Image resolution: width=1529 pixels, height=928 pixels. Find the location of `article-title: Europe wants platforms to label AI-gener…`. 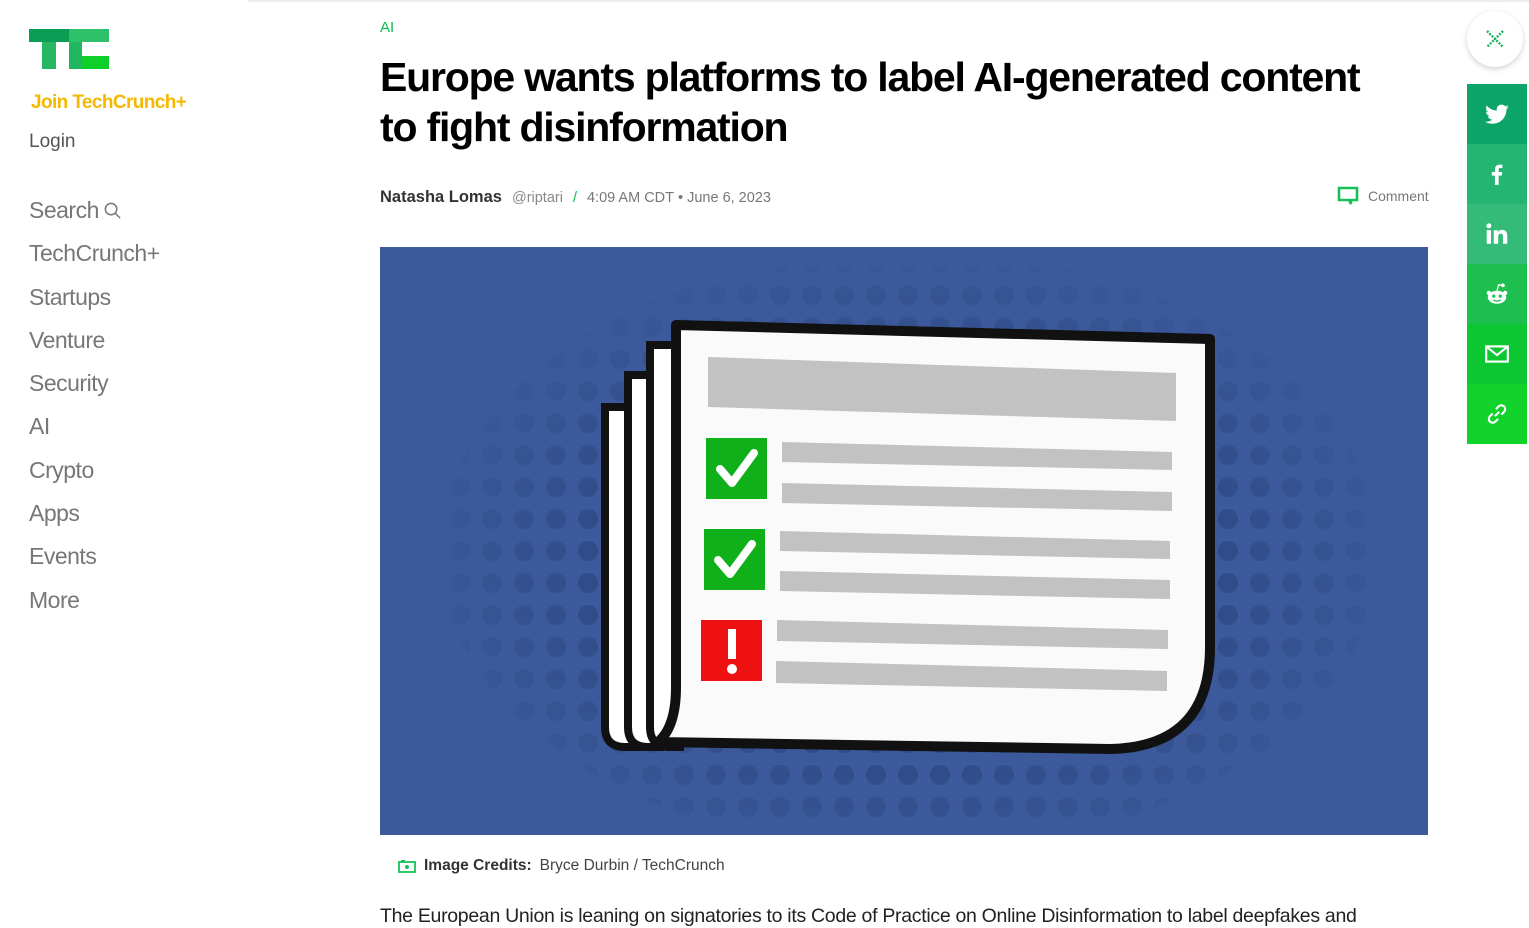

article-title: Europe wants platforms to label AI-gener… is located at coordinates (870, 102).